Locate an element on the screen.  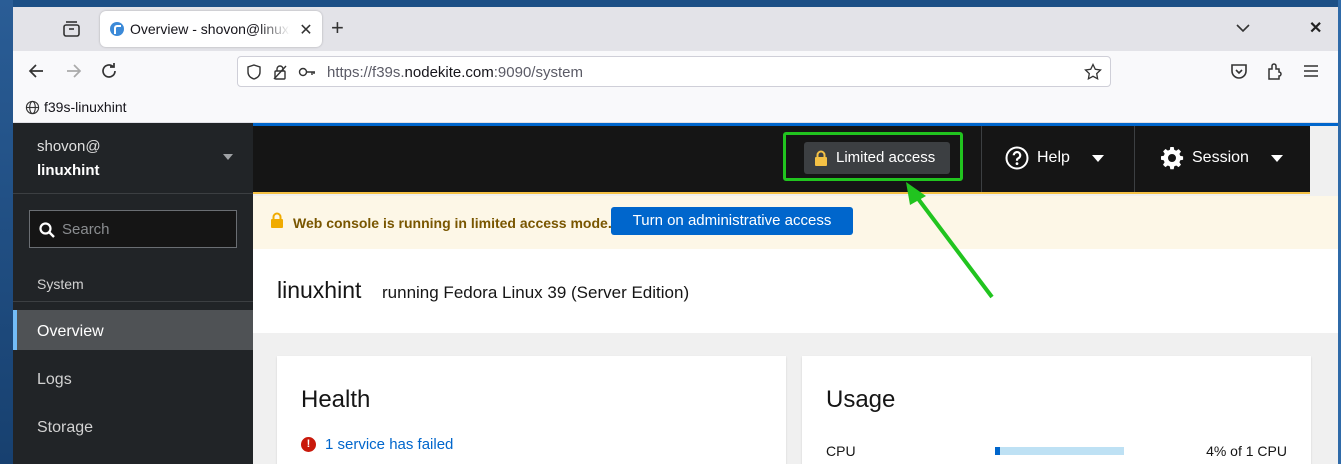
globe-icon is located at coordinates (32, 107).